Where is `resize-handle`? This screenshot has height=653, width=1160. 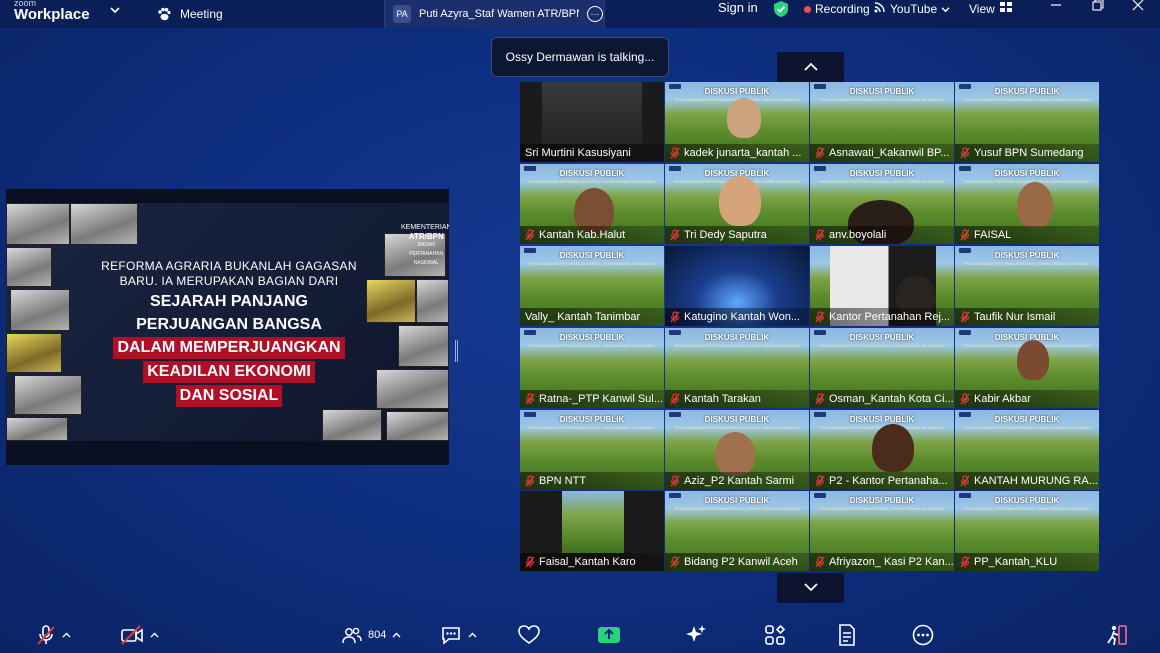 resize-handle is located at coordinates (456, 351).